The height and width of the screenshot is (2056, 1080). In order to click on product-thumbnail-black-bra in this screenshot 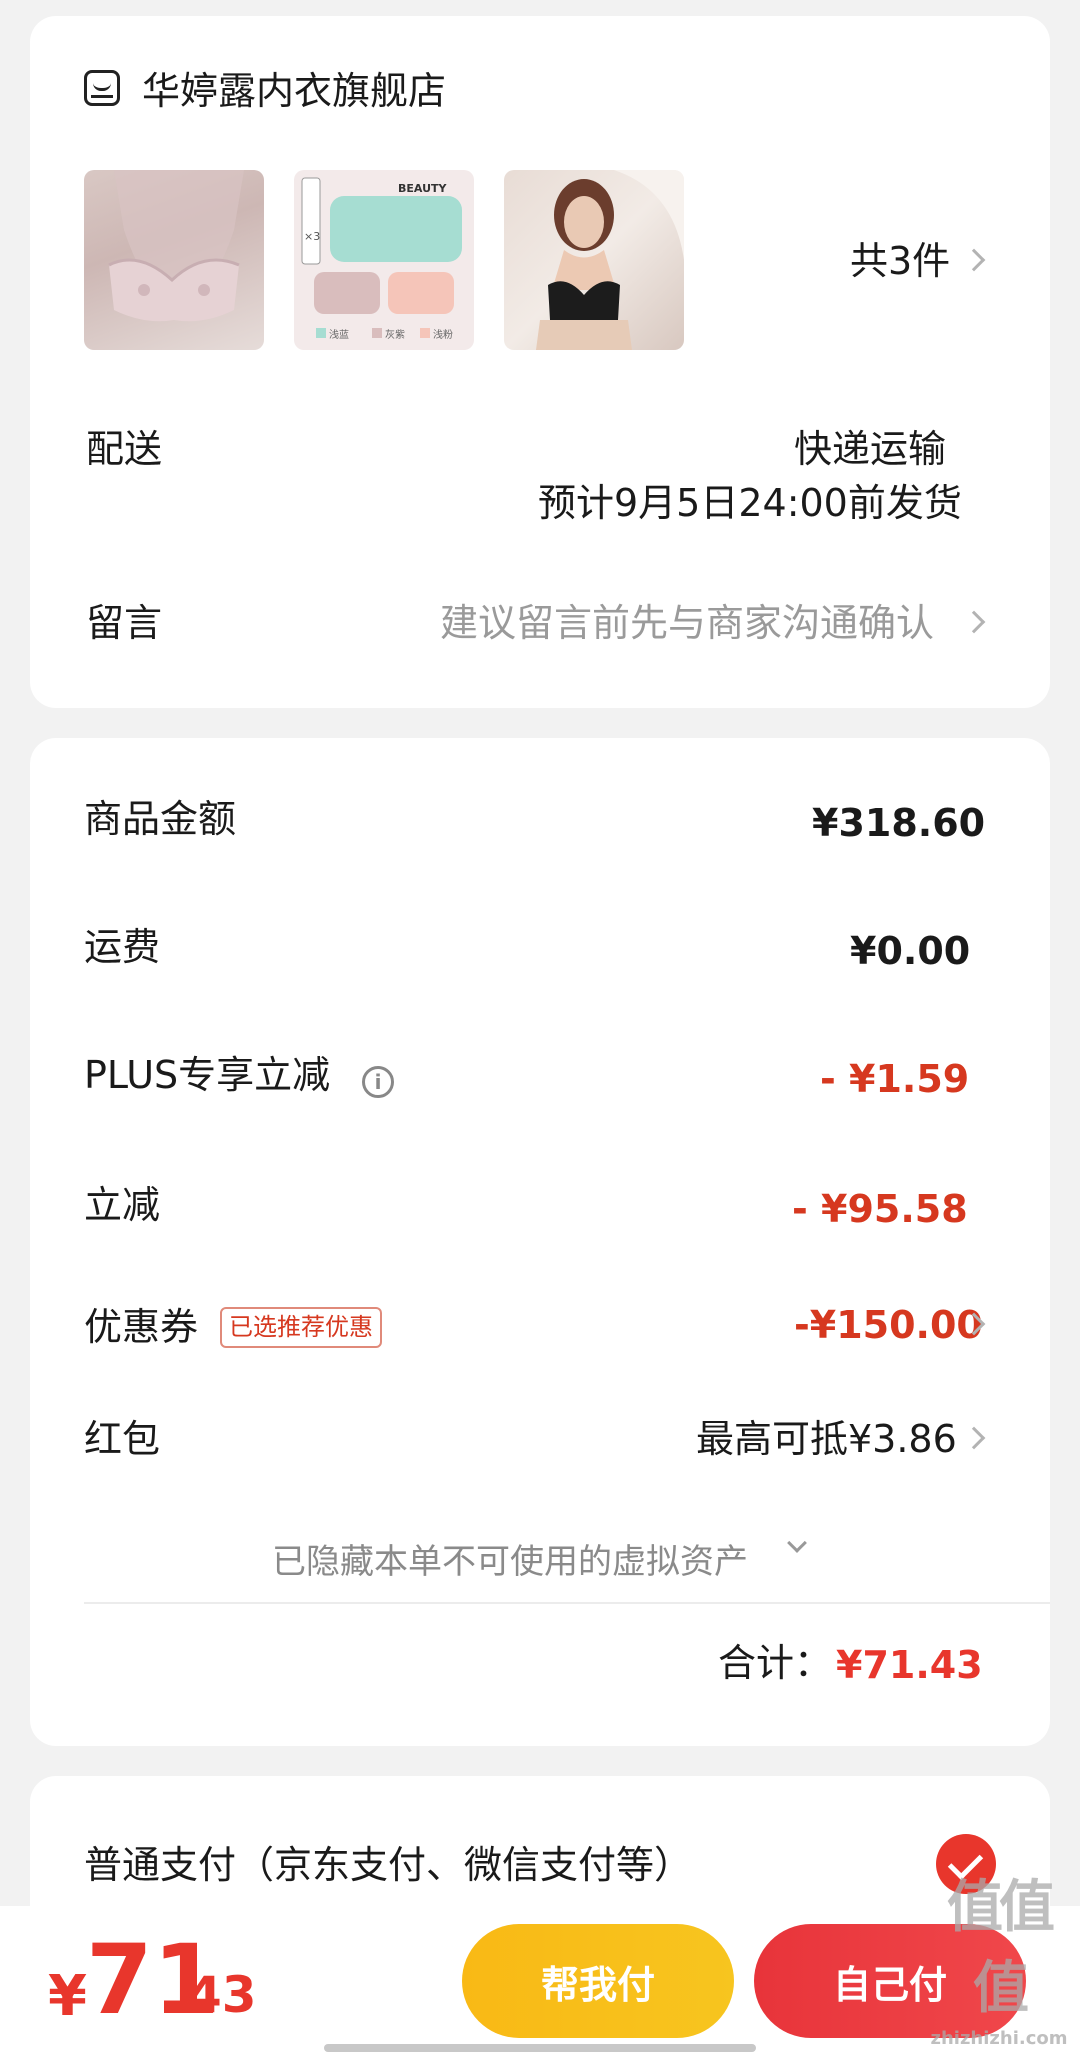, I will do `click(594, 260)`.